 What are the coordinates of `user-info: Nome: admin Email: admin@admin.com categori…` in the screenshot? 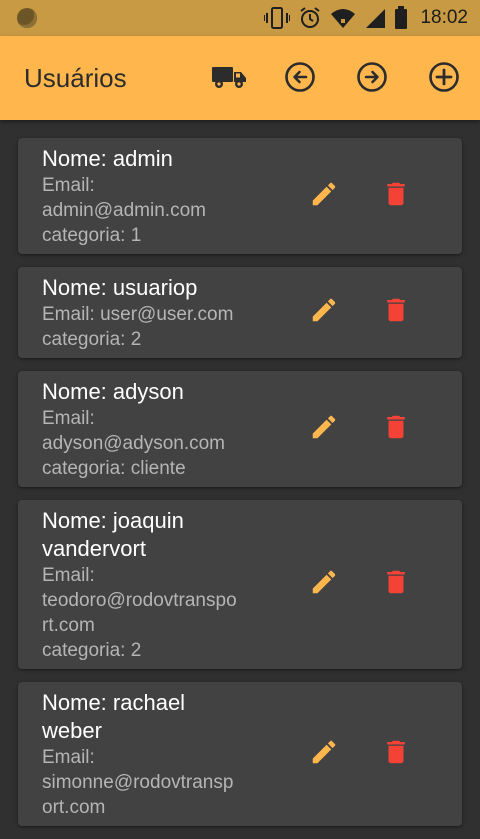 It's located at (140, 196).